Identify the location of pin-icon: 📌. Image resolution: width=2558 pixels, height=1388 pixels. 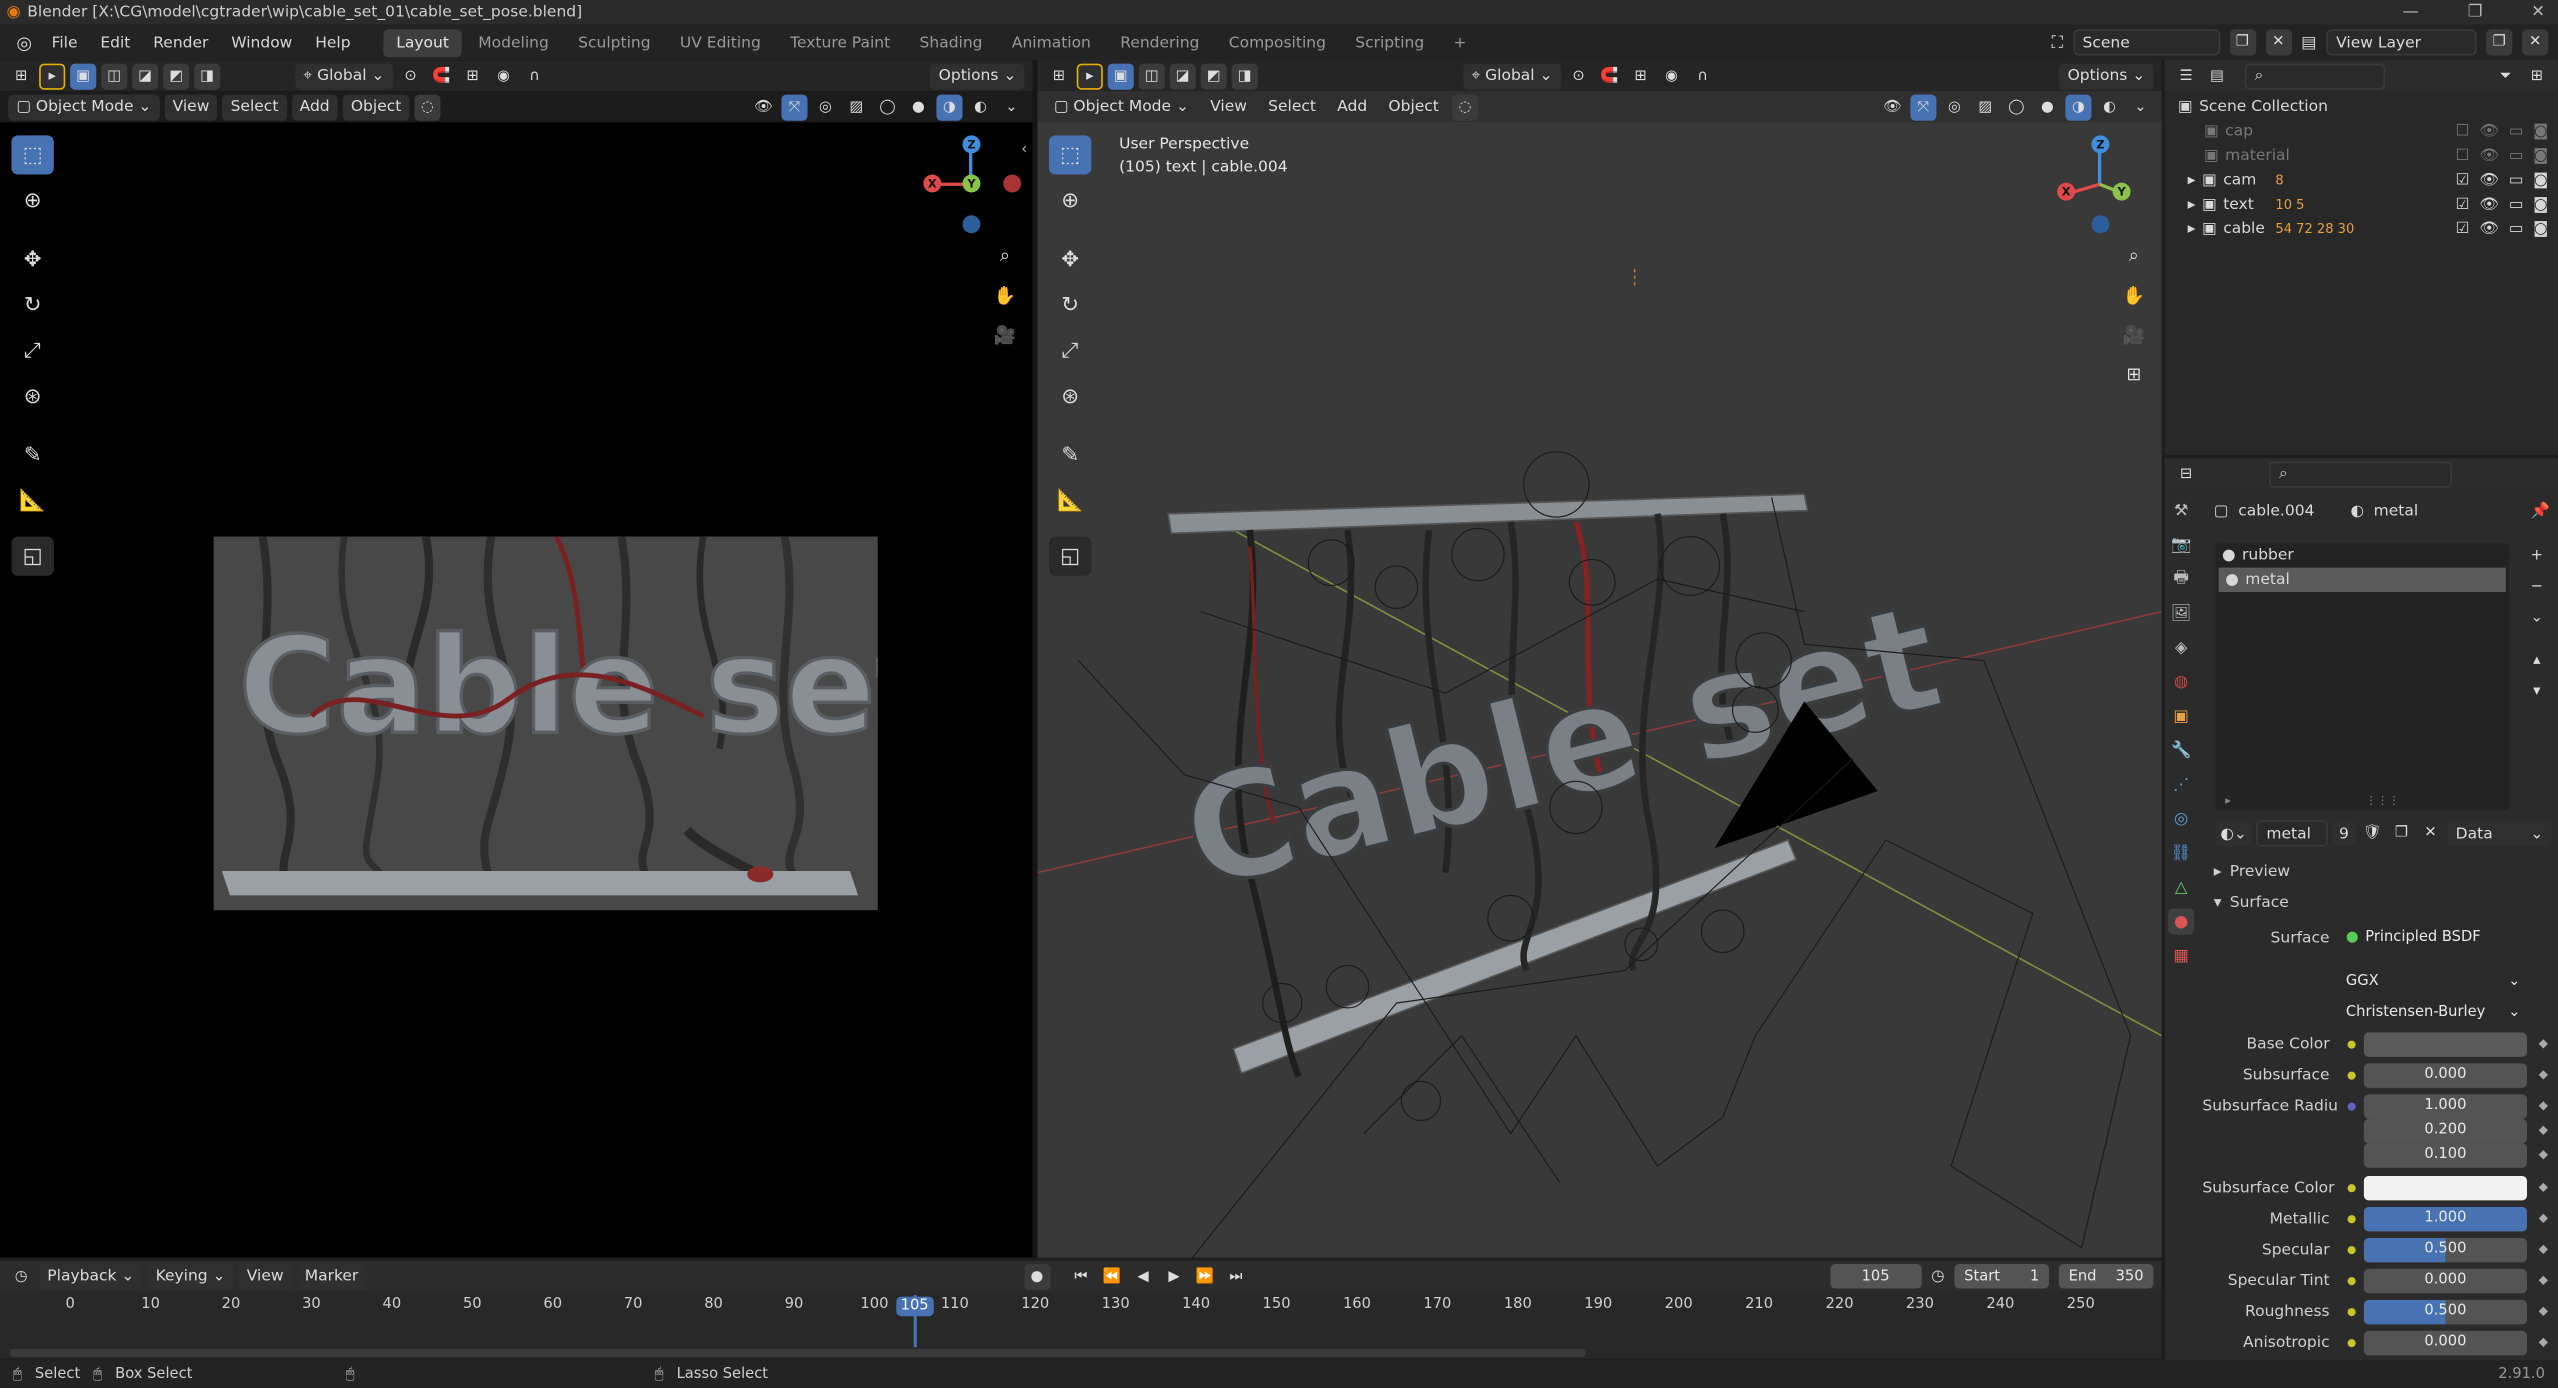
(2540, 511).